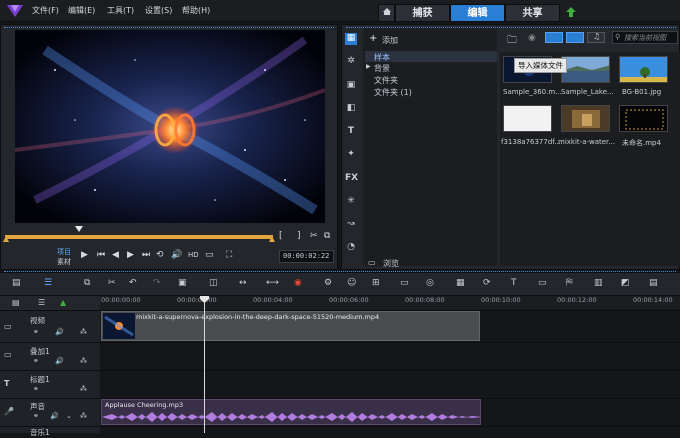 Image resolution: width=680 pixels, height=438 pixels. Describe the element at coordinates (372, 262) in the screenshot. I see `browse-icon: ▭` at that location.